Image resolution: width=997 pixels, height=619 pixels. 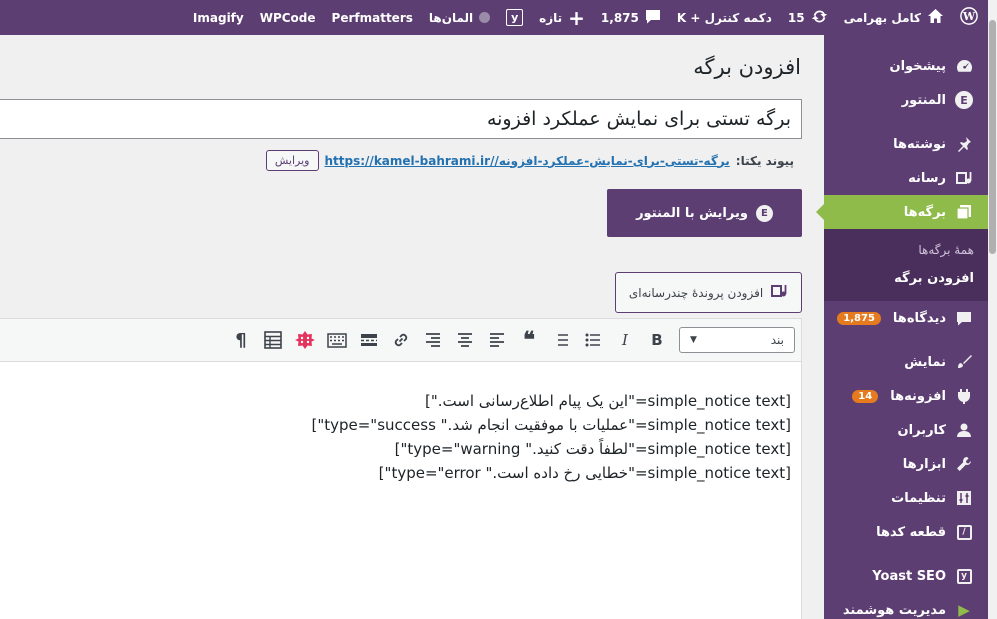 I want to click on wordpress-logo-menu: W, so click(x=970, y=17).